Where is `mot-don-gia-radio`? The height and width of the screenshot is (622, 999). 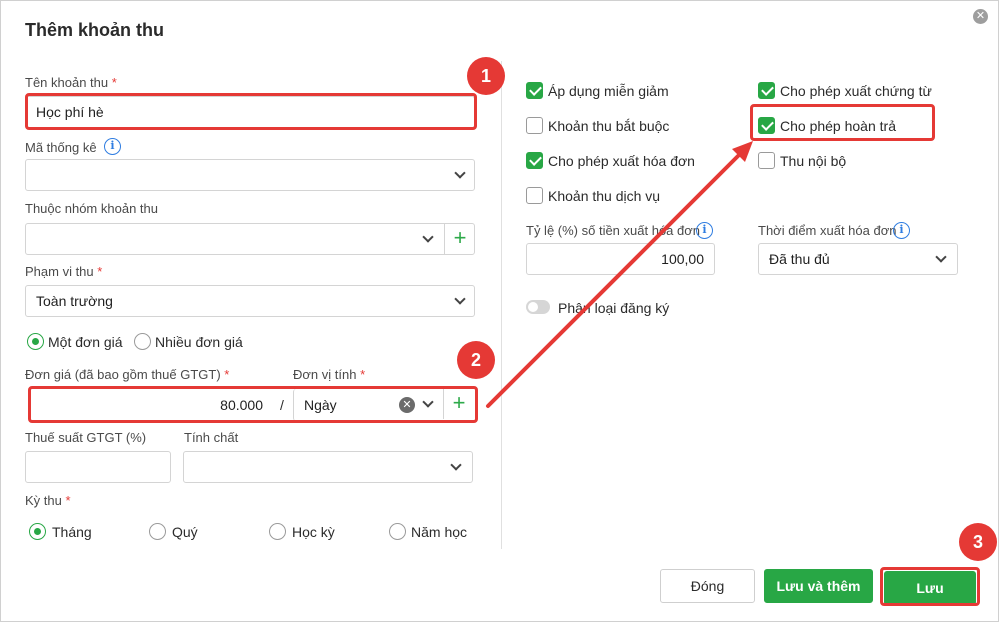 mot-don-gia-radio is located at coordinates (35, 341).